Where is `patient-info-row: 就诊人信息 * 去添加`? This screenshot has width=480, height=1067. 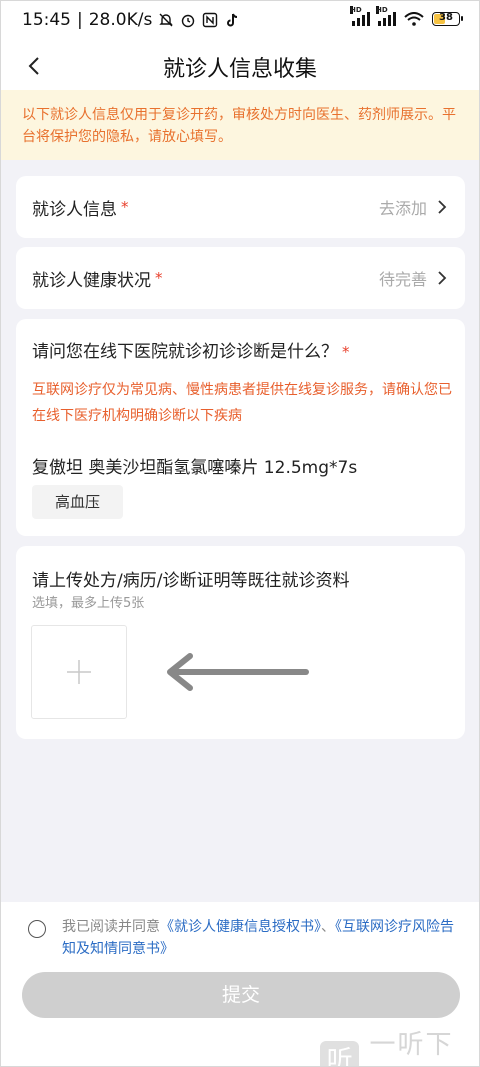
patient-info-row: 就诊人信息 * 去添加 is located at coordinates (240, 207).